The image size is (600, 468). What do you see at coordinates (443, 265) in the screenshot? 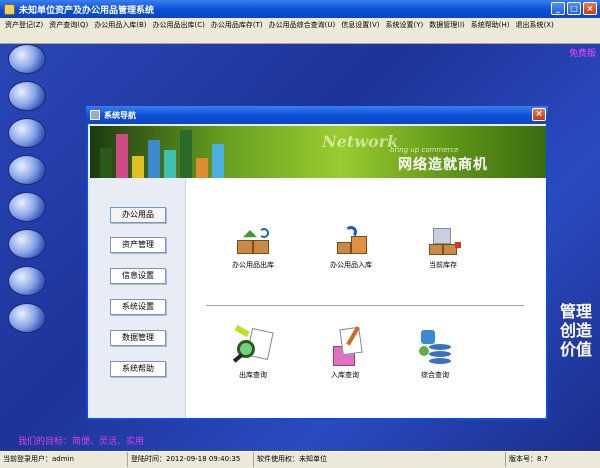
I see `current-stock-label: 当前库存` at bounding box center [443, 265].